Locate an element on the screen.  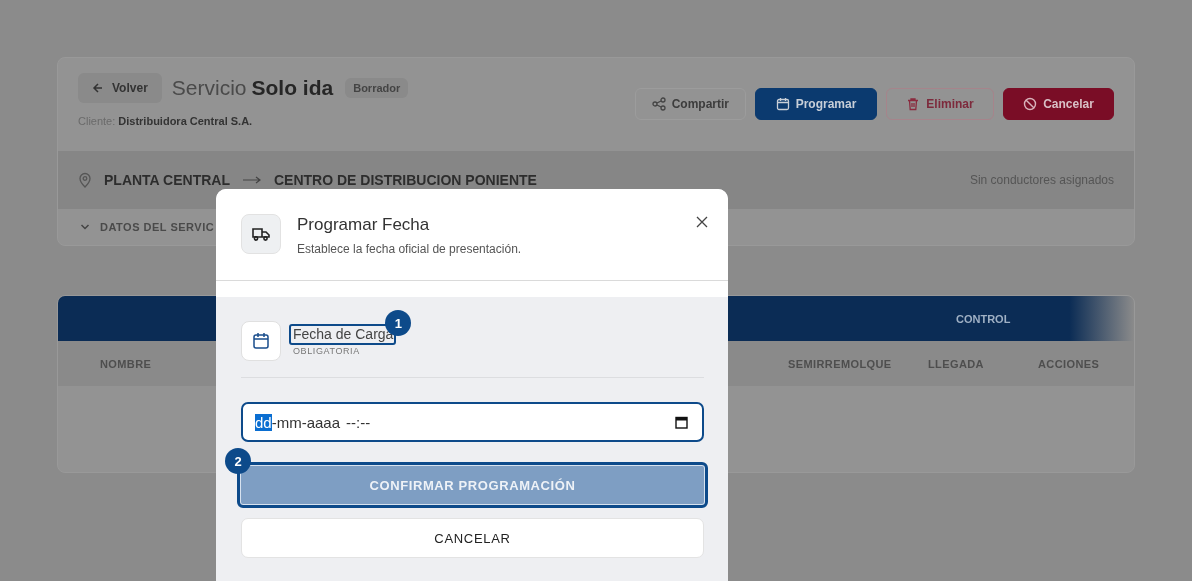
column-header: SEMIRREMOLQUE is located at coordinates (840, 363).